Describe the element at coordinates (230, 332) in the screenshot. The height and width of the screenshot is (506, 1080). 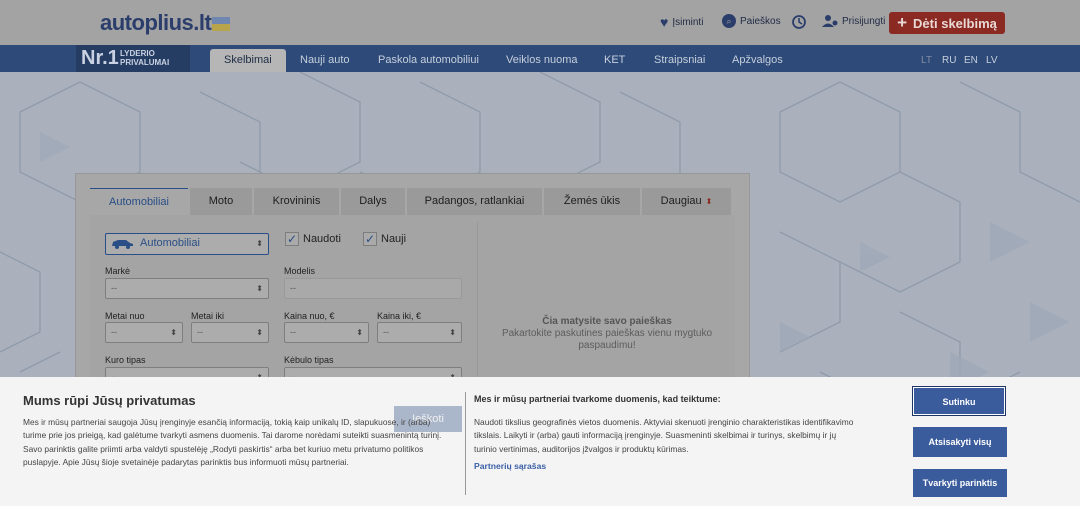
I see `year-to-select: -- ⬍` at that location.